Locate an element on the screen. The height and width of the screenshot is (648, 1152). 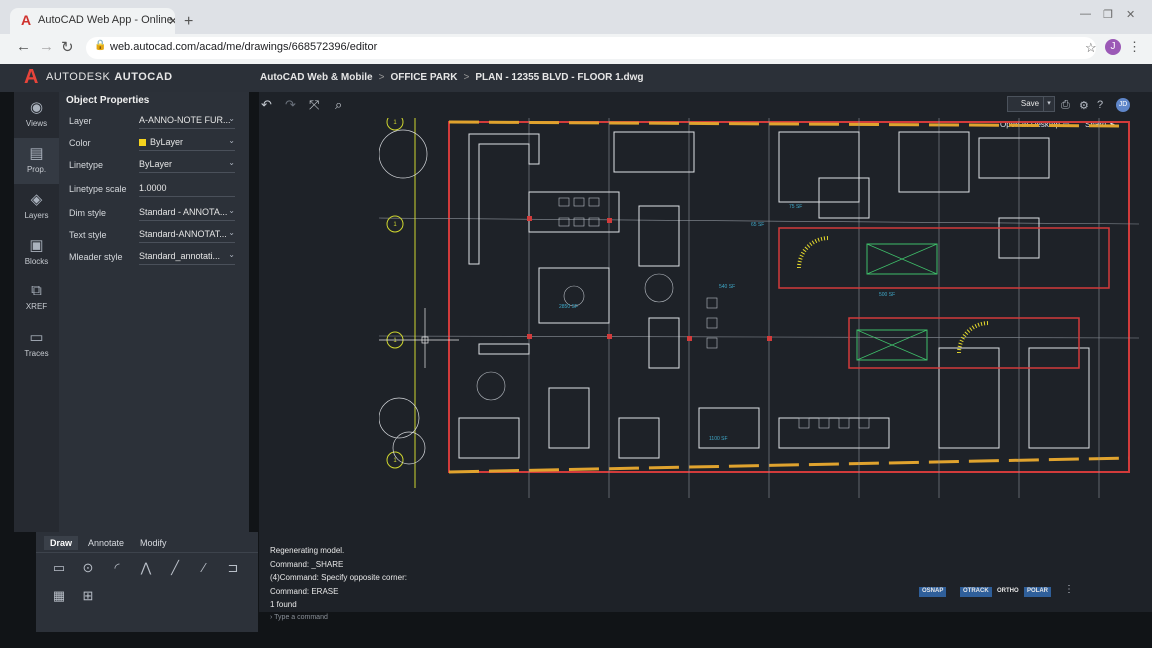
trees is located at coordinates (403, 297).